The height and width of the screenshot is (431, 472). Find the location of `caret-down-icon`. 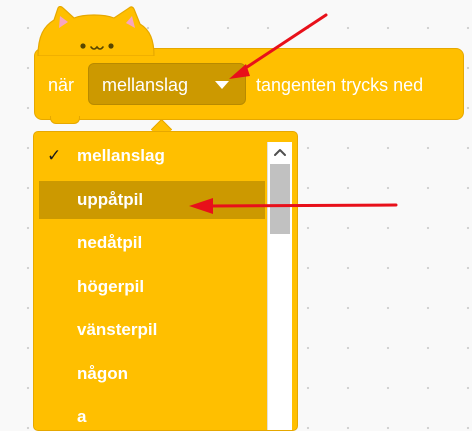

caret-down-icon is located at coordinates (222, 85).